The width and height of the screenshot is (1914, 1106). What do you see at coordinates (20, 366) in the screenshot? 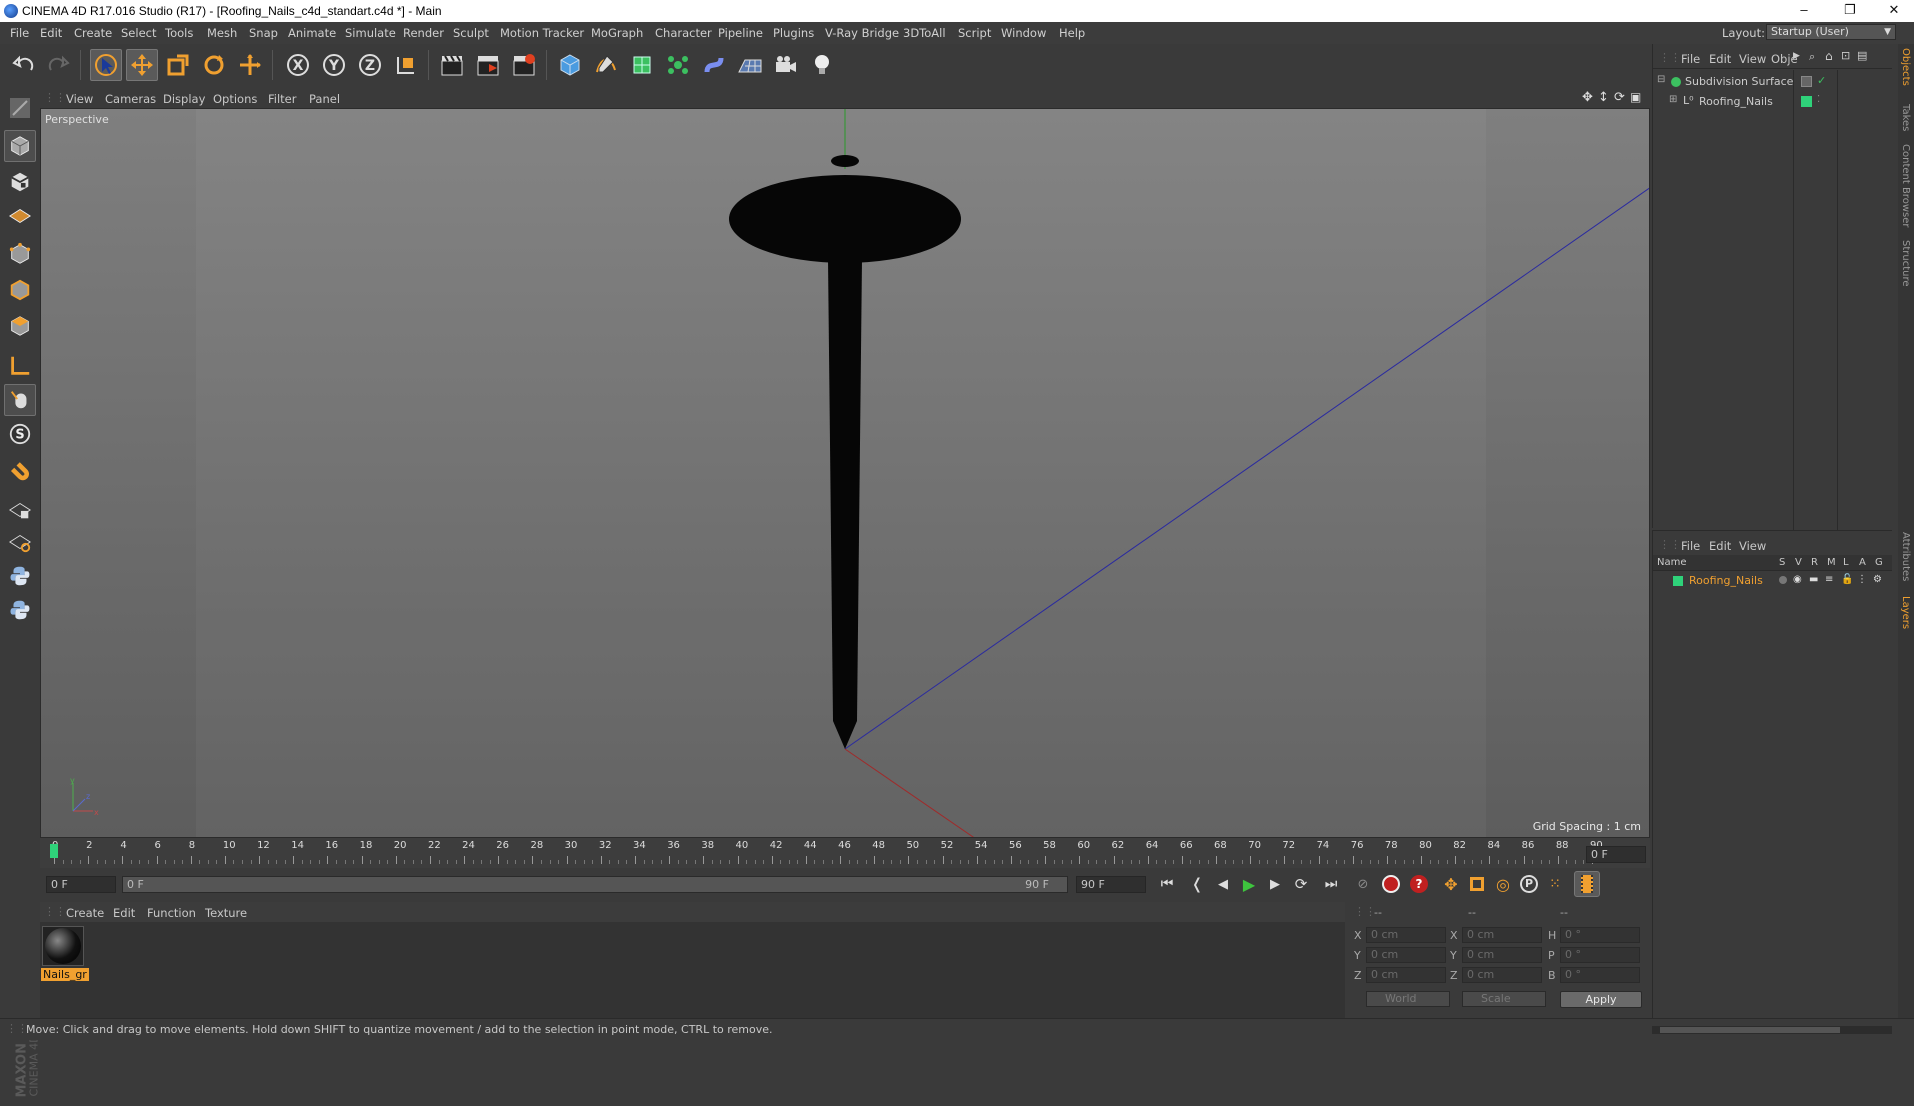
I see `enable-axis-button` at bounding box center [20, 366].